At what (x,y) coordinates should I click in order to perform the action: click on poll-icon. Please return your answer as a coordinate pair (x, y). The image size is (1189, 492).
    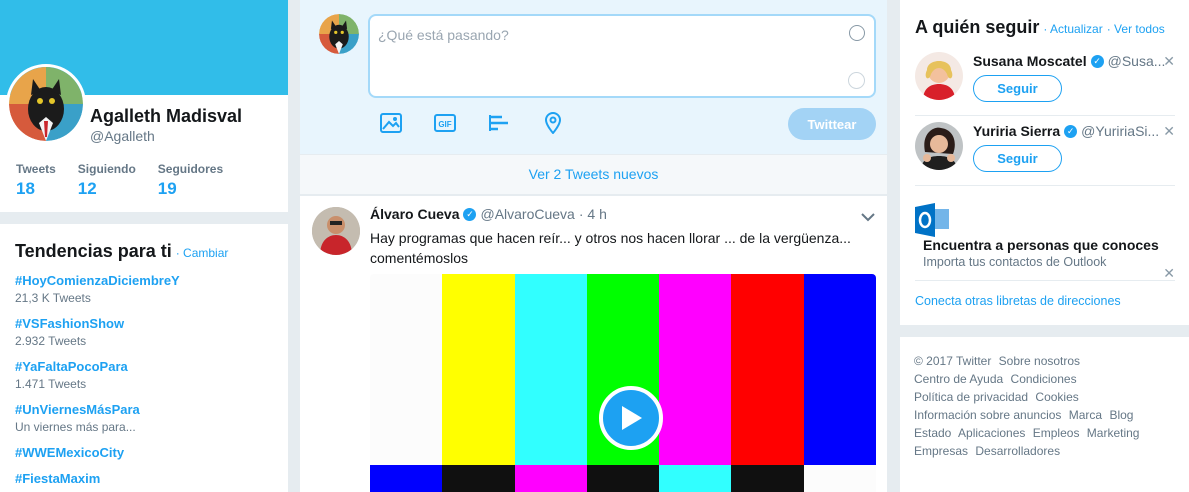
    Looking at the image, I should click on (499, 123).